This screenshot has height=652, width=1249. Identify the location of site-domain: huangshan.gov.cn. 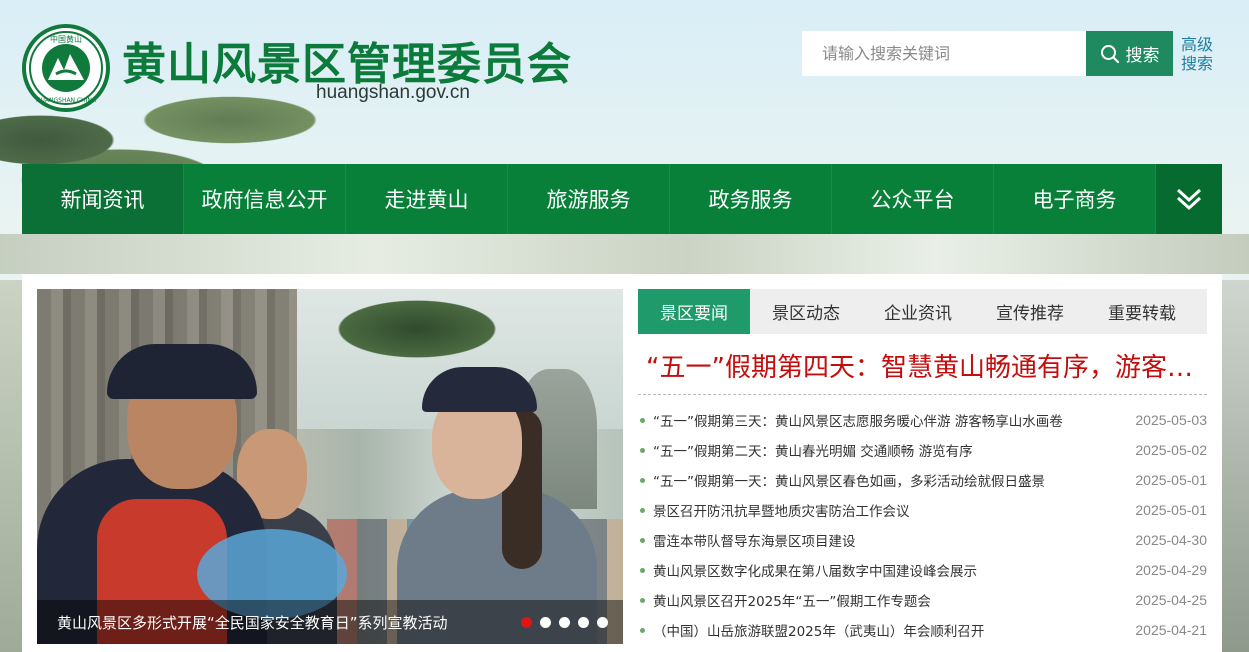
(393, 92).